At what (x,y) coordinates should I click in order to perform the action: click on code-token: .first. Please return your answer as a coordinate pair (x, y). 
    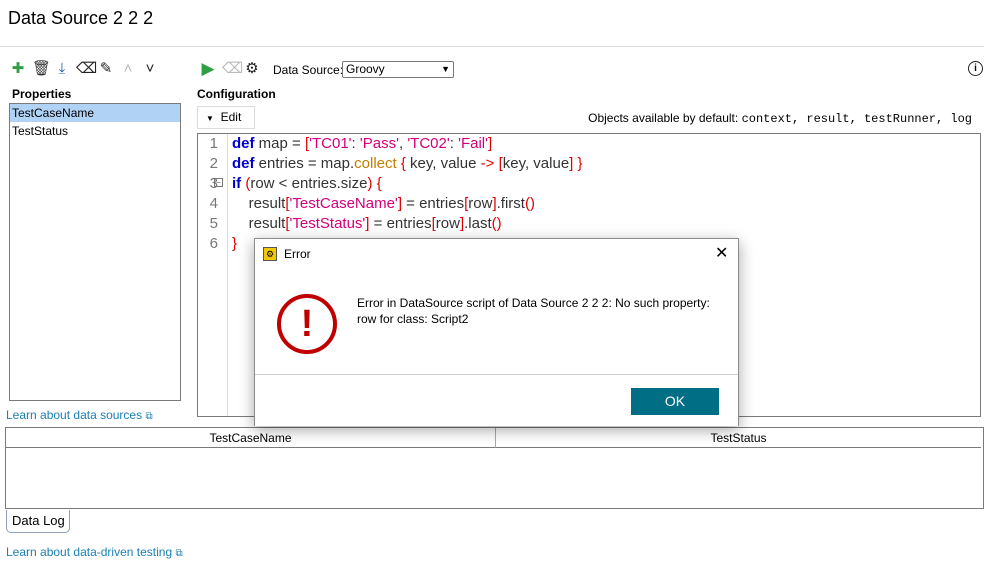
    Looking at the image, I should click on (510, 203).